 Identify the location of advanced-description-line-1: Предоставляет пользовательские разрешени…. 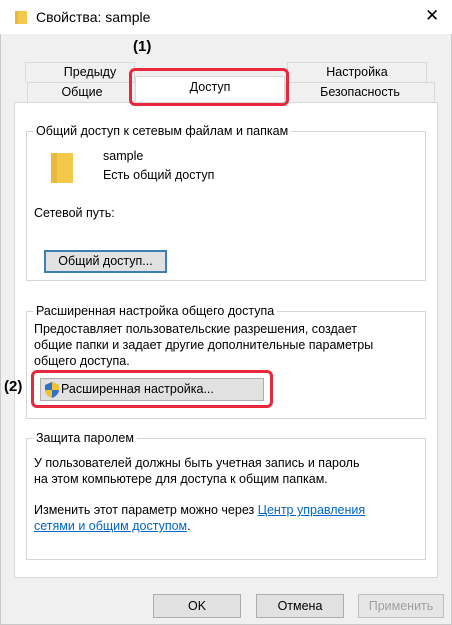
(195, 329).